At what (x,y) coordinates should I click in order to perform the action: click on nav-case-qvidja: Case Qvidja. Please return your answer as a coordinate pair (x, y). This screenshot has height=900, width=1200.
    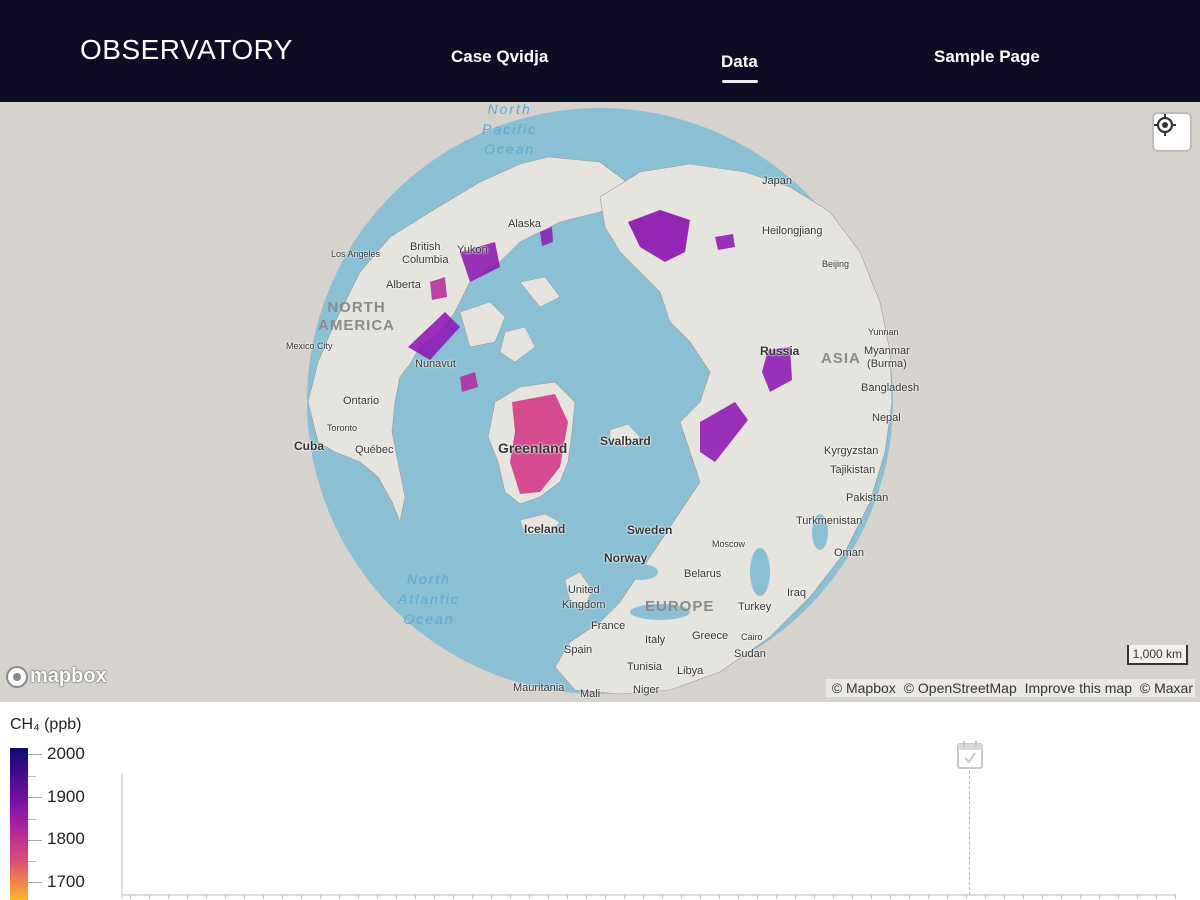
    Looking at the image, I should click on (499, 57).